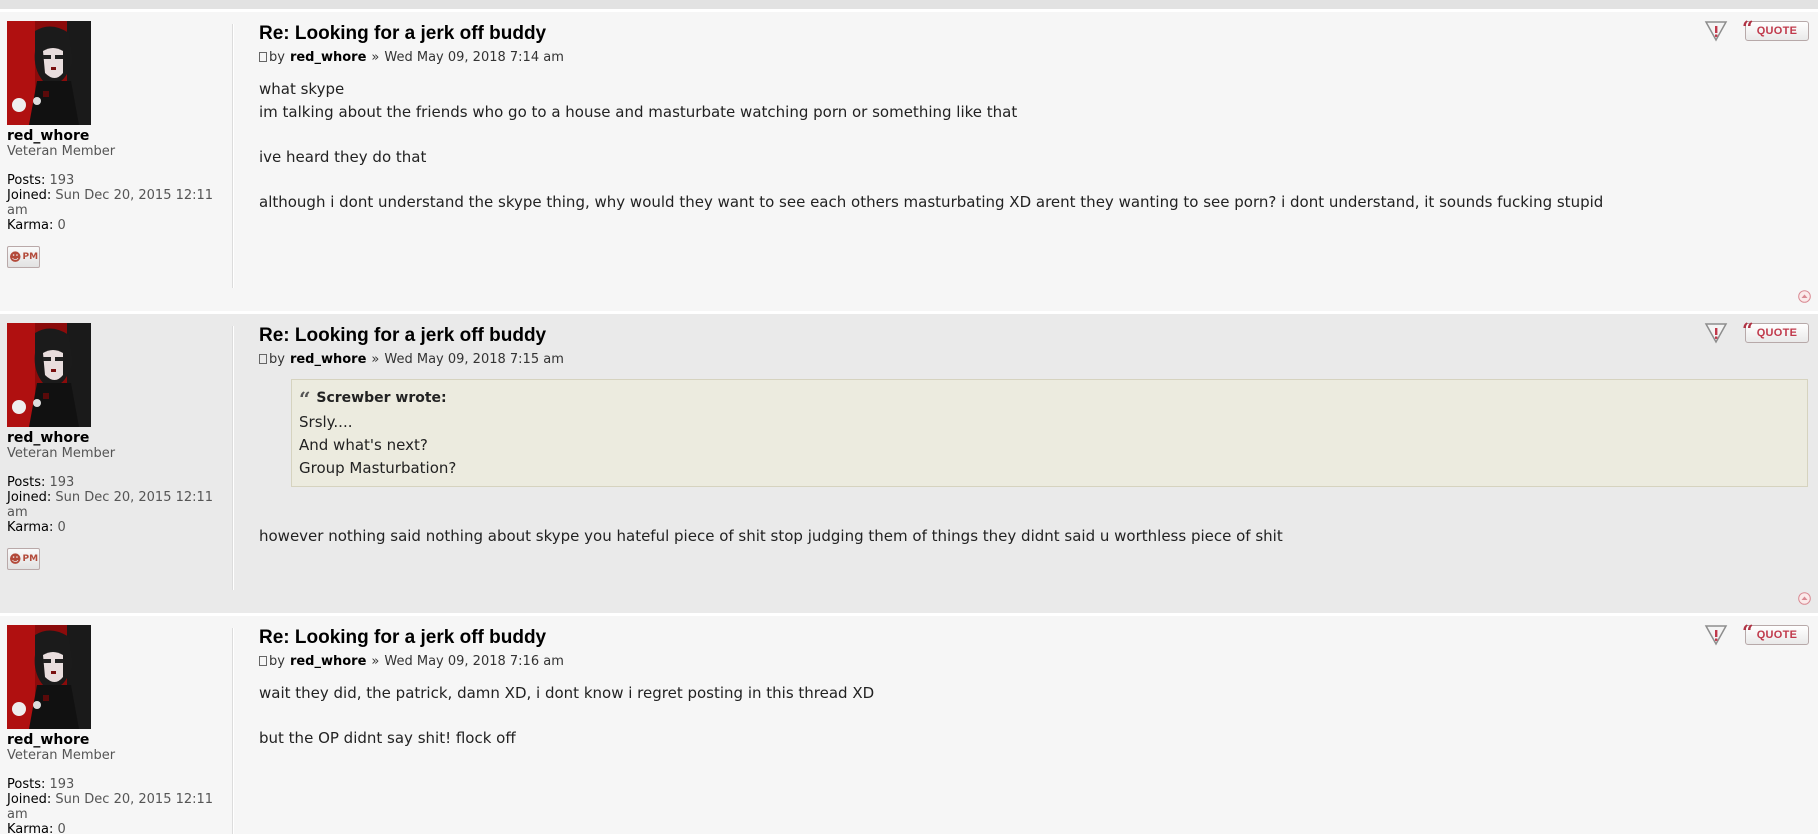 The width and height of the screenshot is (1818, 834). What do you see at coordinates (474, 661) in the screenshot?
I see `post-date: Wed May 09, 2018 7:16 am` at bounding box center [474, 661].